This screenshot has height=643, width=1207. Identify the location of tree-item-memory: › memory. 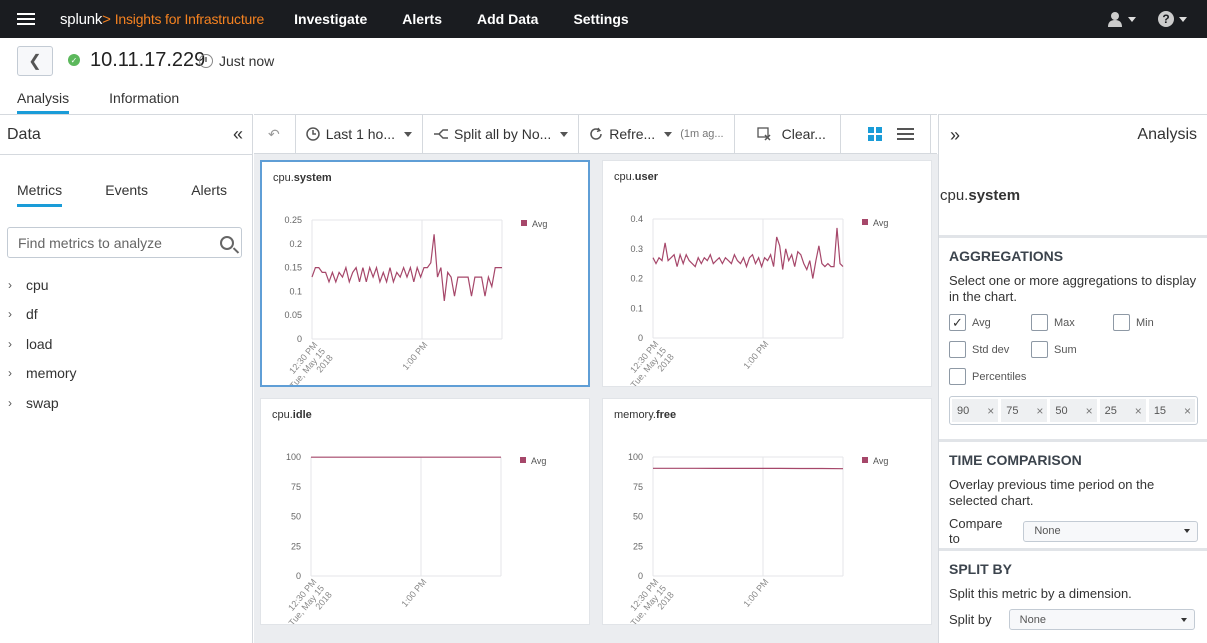
(130, 374).